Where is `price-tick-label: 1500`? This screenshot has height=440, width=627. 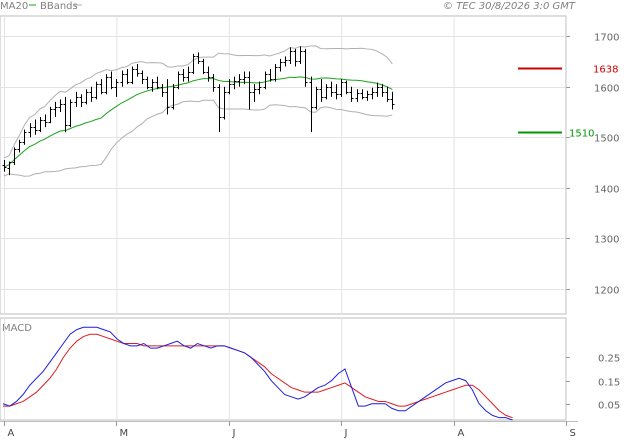 price-tick-label: 1500 is located at coordinates (606, 139).